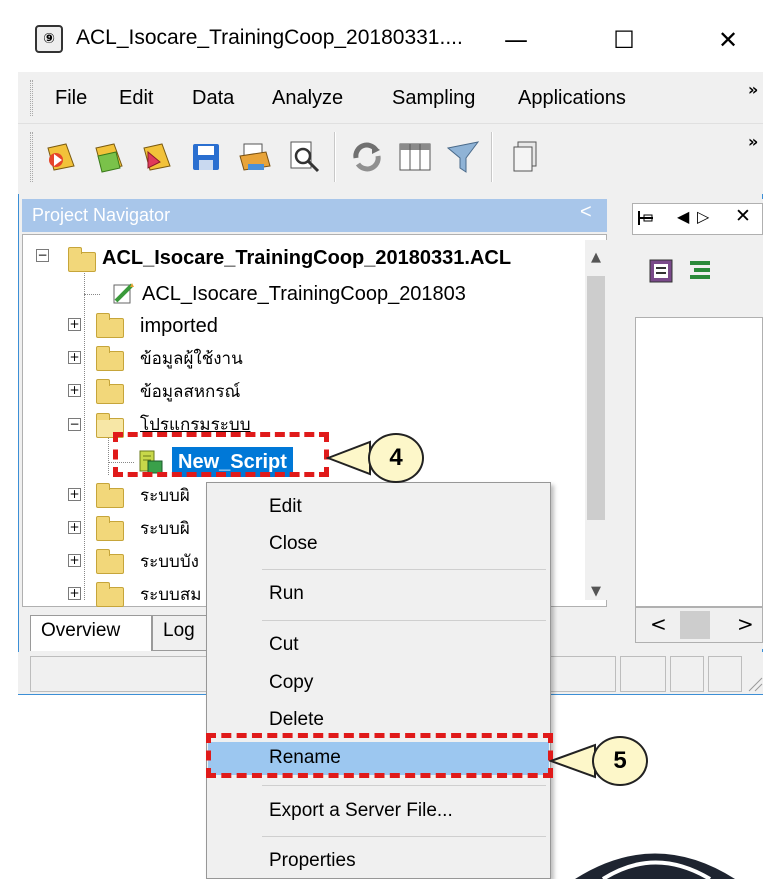 The width and height of the screenshot is (763, 879). I want to click on annotation-box-step4, so click(221, 454).